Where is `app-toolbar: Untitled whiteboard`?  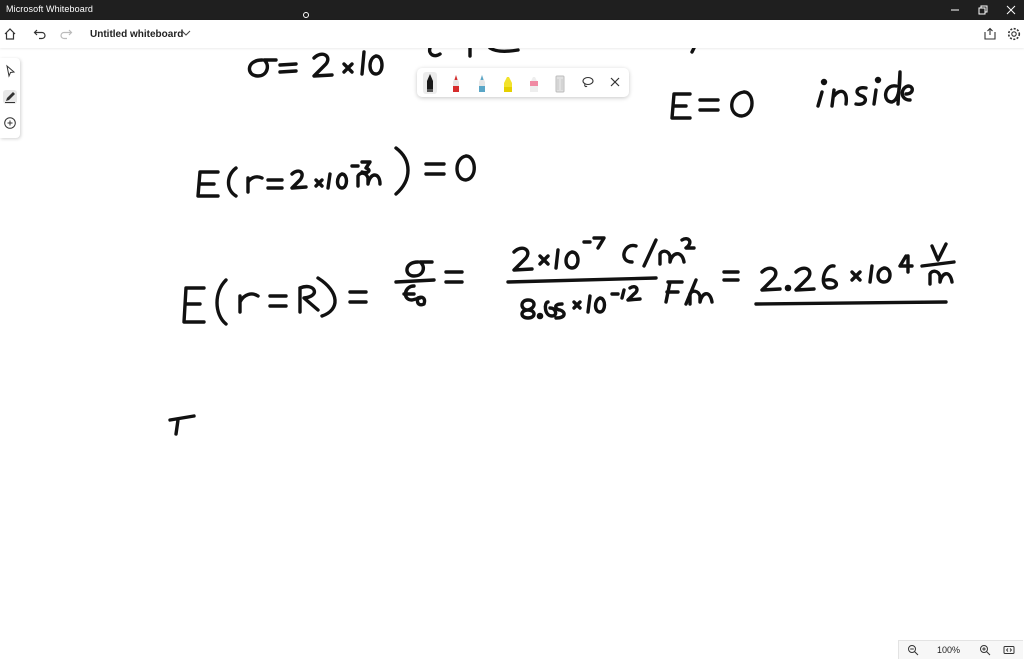 app-toolbar: Untitled whiteboard is located at coordinates (512, 34).